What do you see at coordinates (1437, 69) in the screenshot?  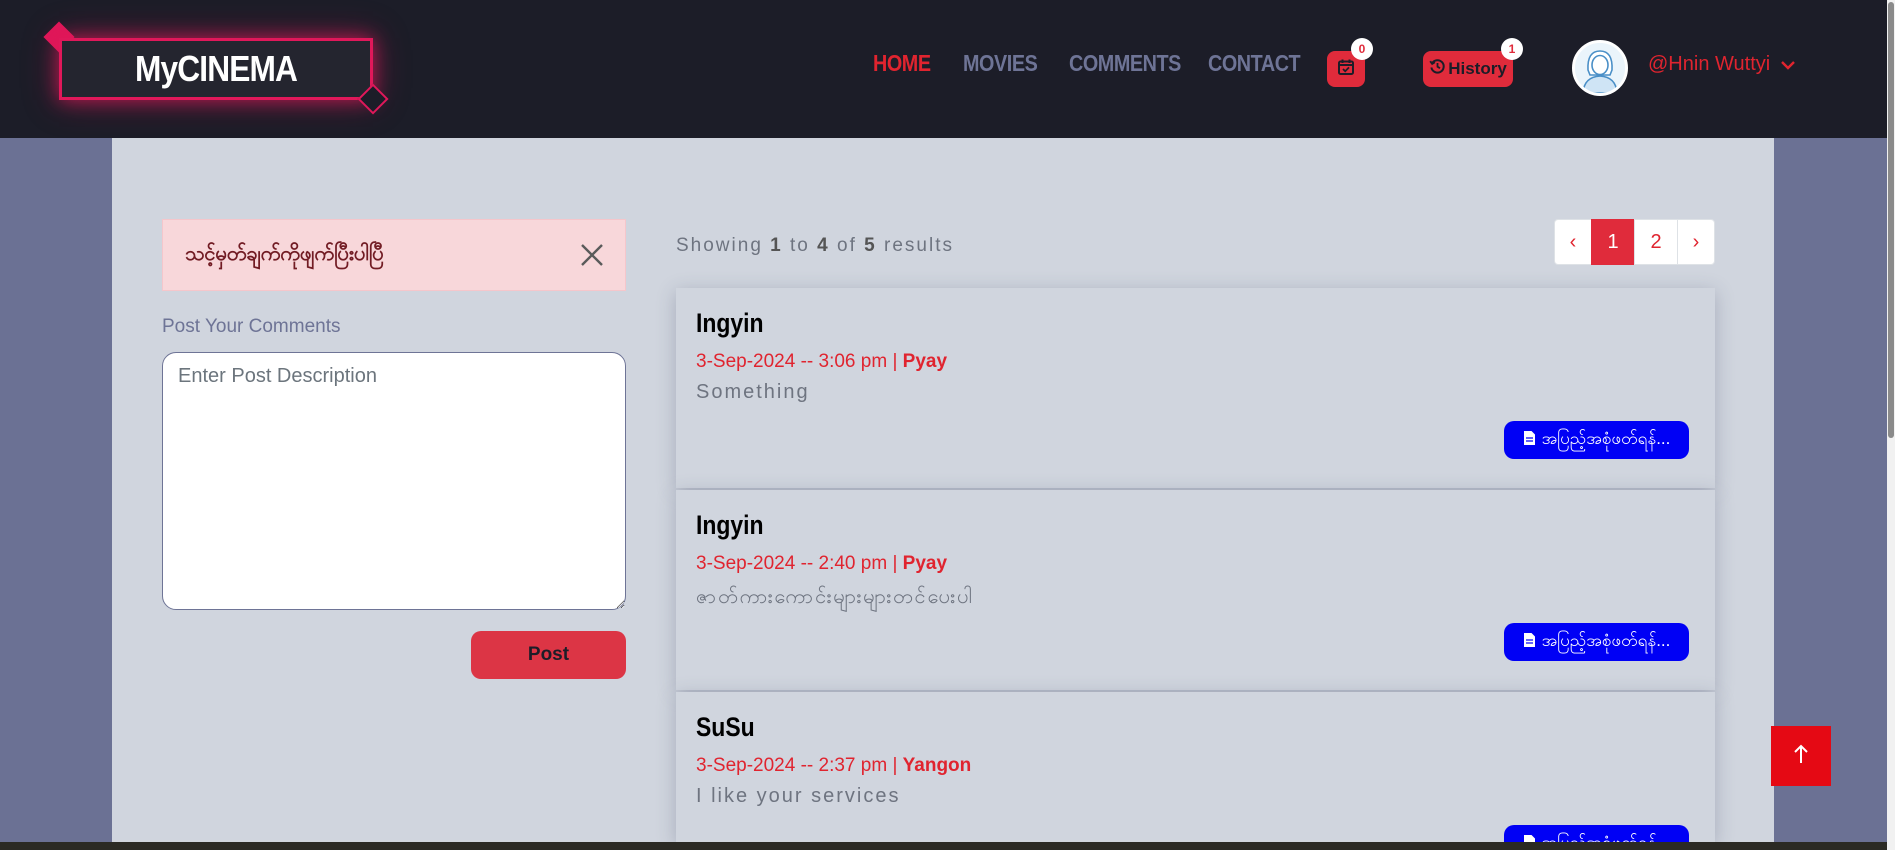 I see `history-icon` at bounding box center [1437, 69].